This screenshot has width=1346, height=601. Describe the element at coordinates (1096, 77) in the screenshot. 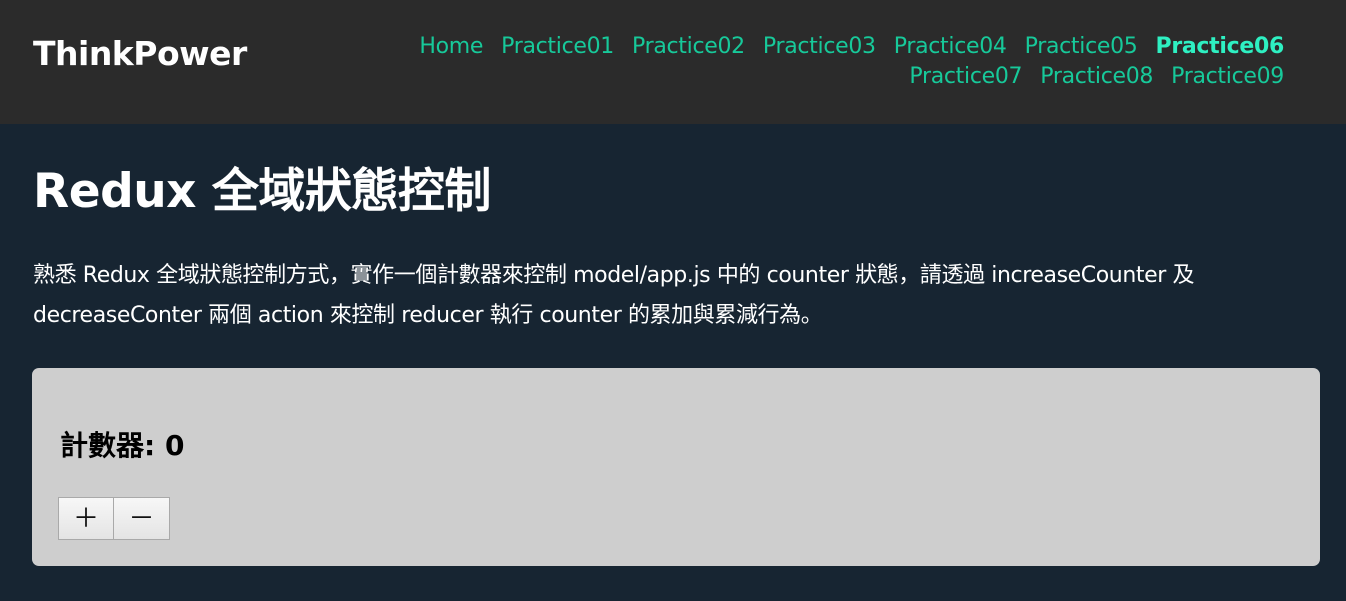

I see `nav-link-practice08: Practice08` at that location.